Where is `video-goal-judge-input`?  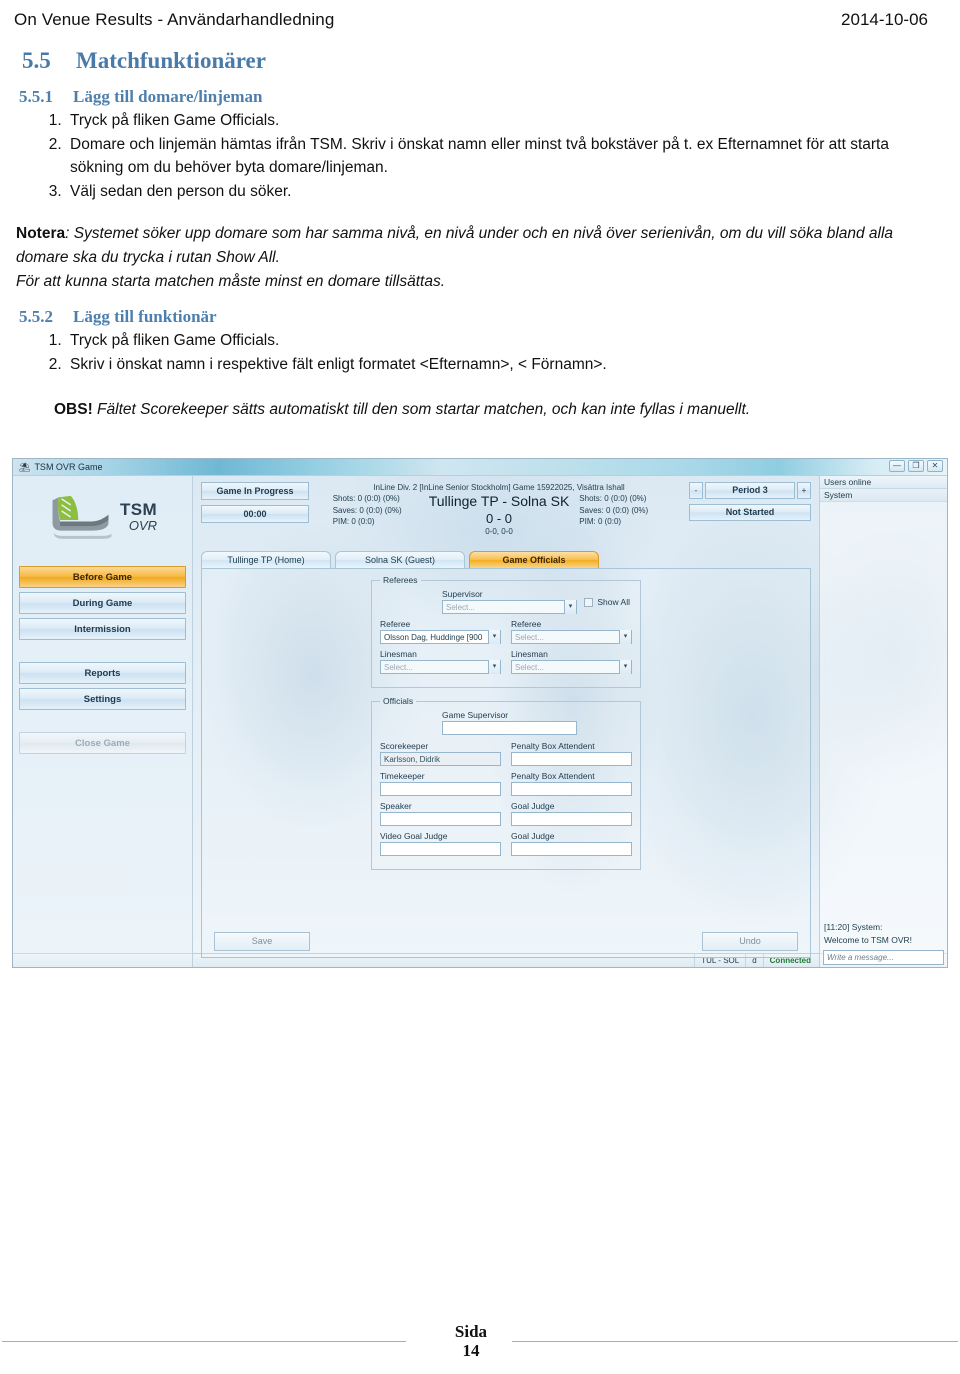 video-goal-judge-input is located at coordinates (440, 849).